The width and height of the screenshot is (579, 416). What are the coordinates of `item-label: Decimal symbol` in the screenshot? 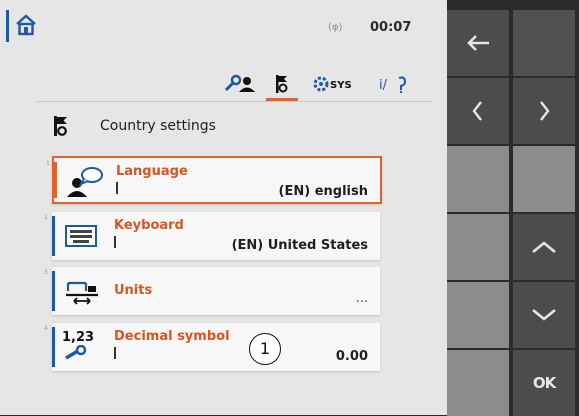 It's located at (172, 336).